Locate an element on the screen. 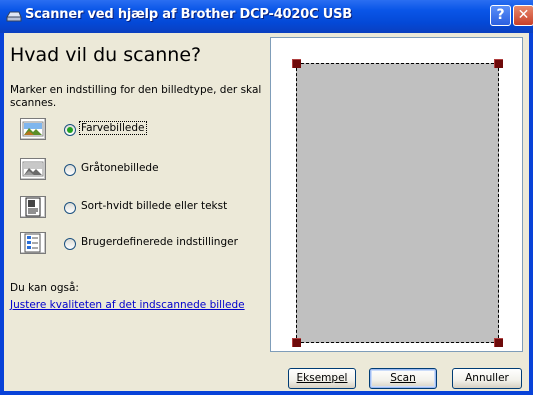  option-label-color-photo: Farvebillede is located at coordinates (113, 128).